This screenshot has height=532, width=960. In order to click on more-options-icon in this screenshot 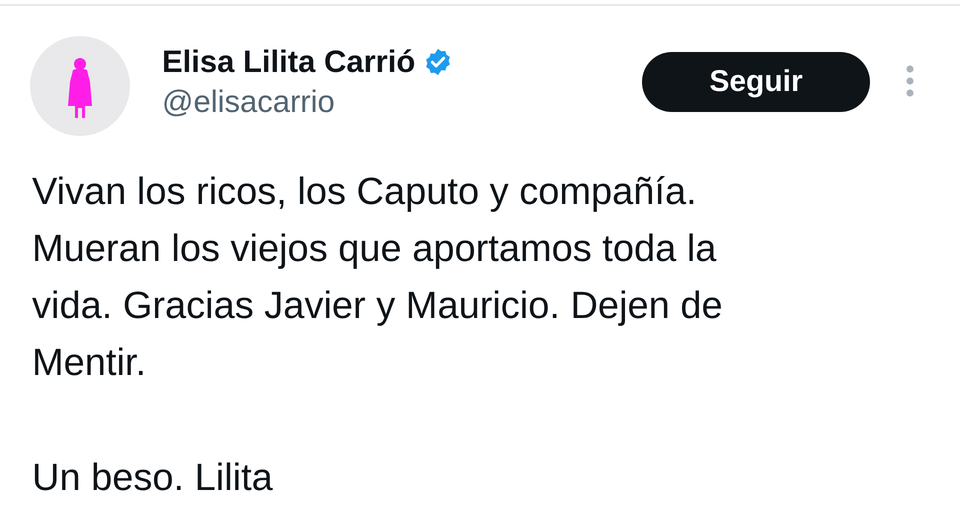, I will do `click(910, 81)`.